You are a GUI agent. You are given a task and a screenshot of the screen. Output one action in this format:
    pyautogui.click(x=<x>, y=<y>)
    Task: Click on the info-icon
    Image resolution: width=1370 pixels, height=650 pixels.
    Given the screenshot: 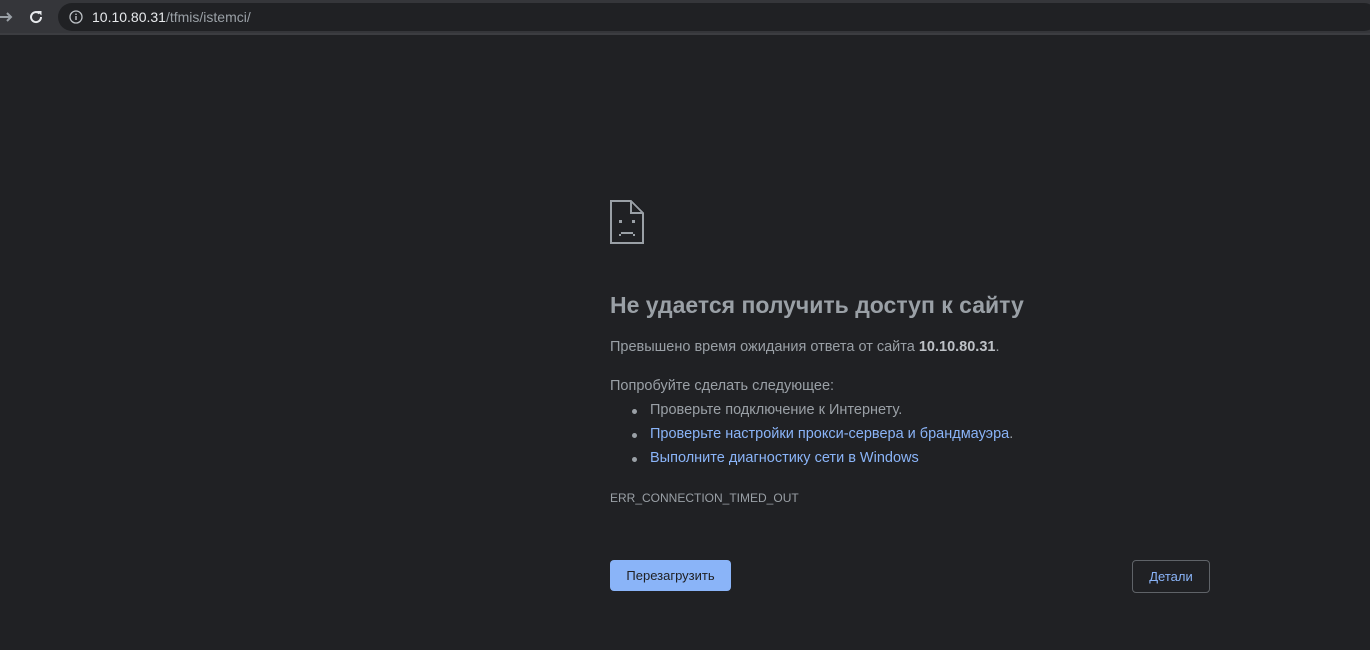 What is the action you would take?
    pyautogui.click(x=76, y=17)
    